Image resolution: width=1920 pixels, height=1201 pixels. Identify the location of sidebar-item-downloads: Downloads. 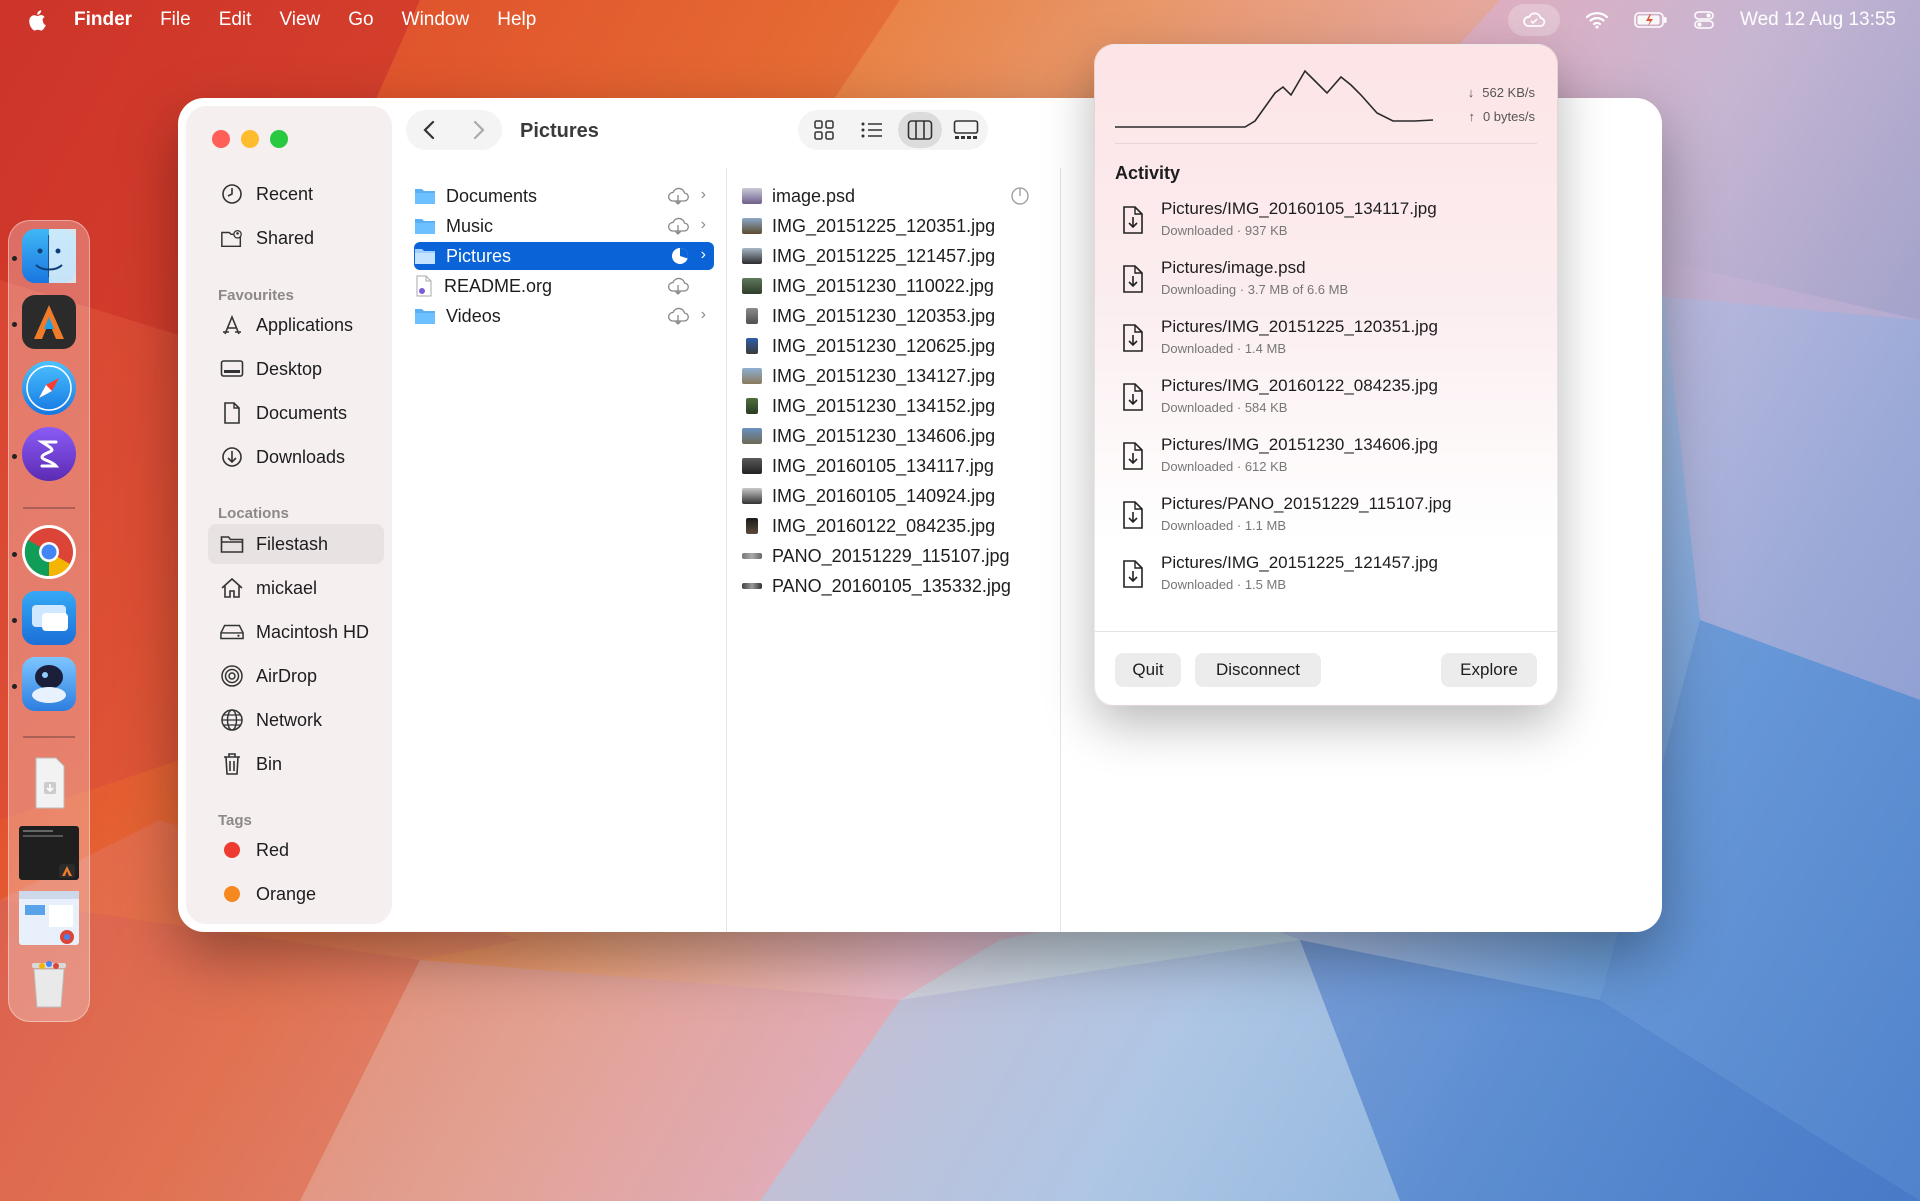
(296, 457).